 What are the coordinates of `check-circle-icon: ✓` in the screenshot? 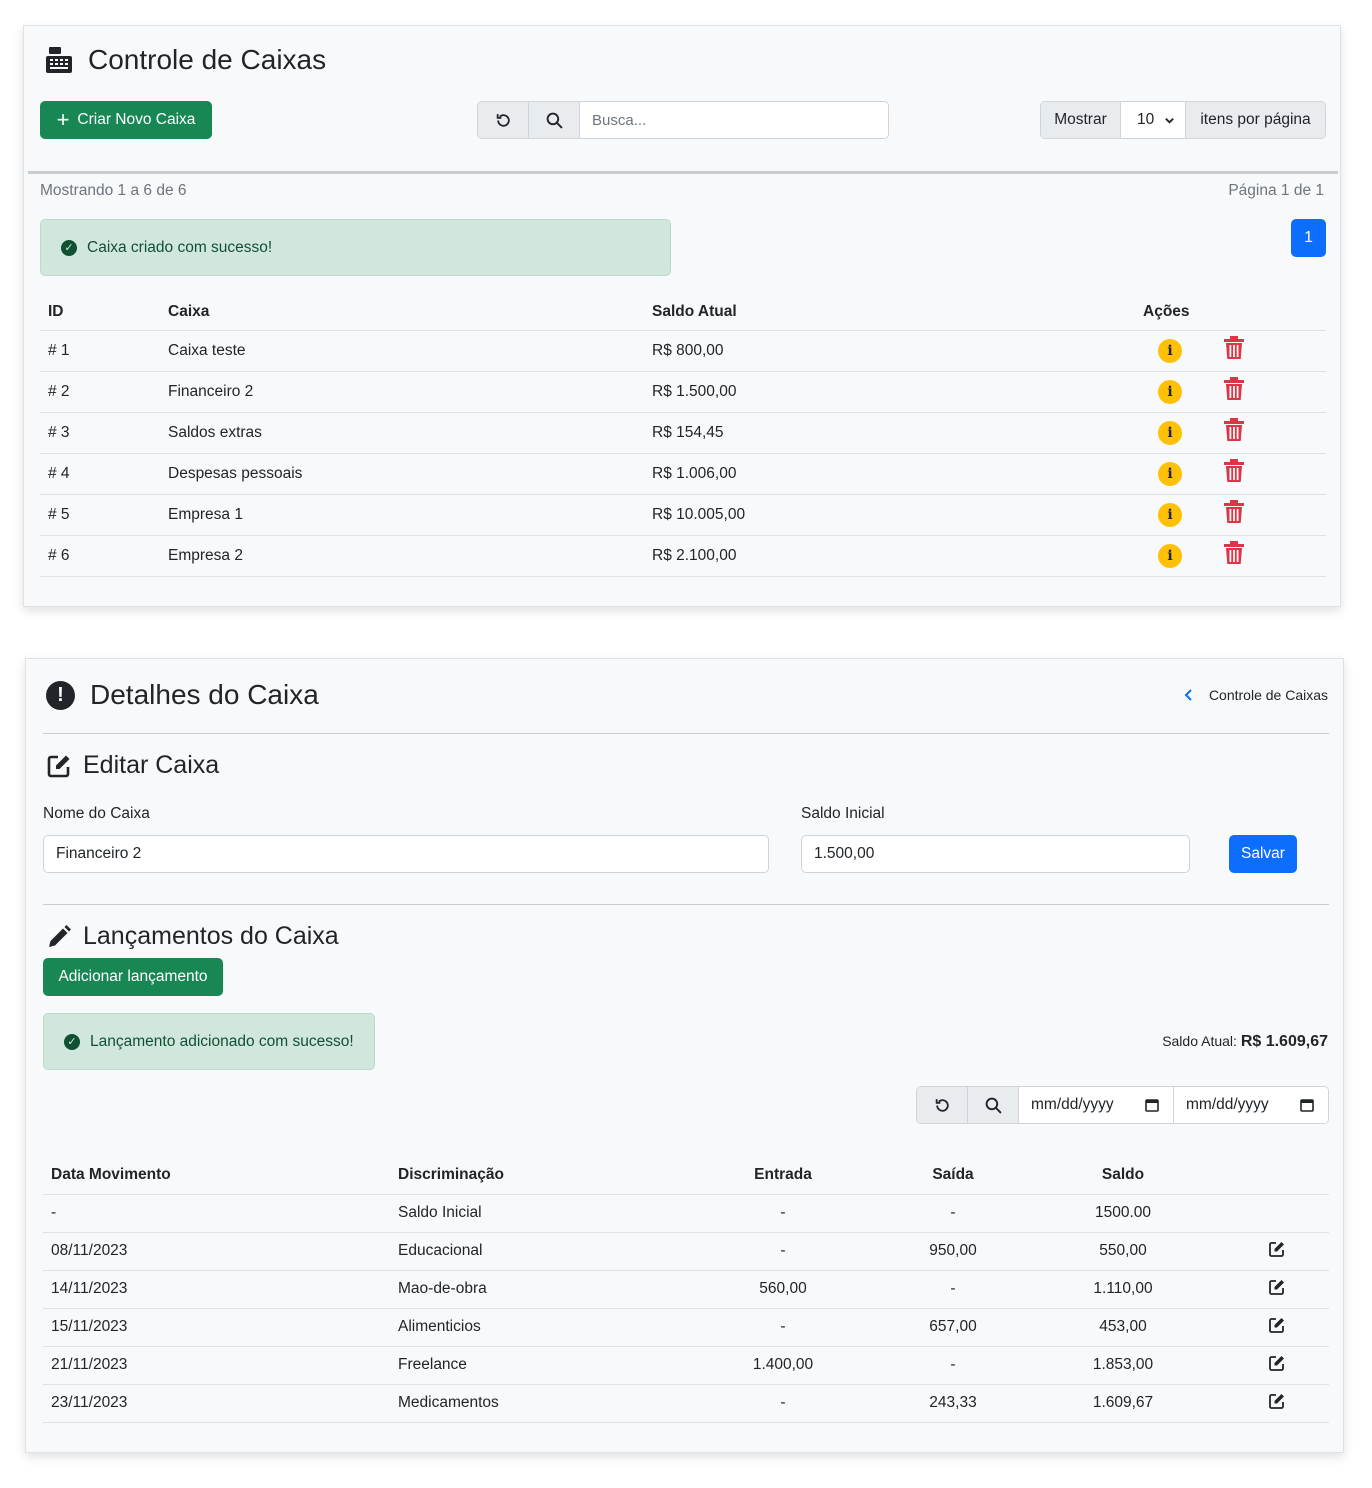 It's located at (72, 1041).